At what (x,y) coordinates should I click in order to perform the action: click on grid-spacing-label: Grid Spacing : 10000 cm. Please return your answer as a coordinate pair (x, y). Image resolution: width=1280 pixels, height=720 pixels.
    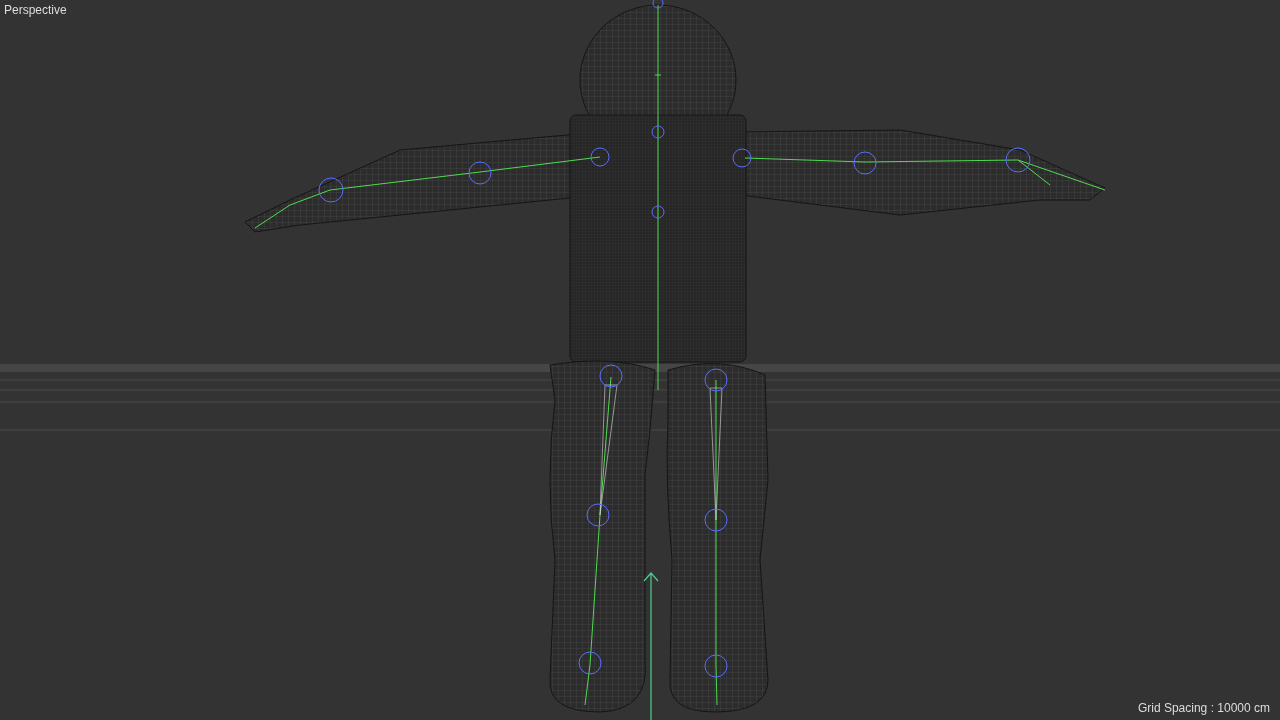
    Looking at the image, I should click on (1203, 708).